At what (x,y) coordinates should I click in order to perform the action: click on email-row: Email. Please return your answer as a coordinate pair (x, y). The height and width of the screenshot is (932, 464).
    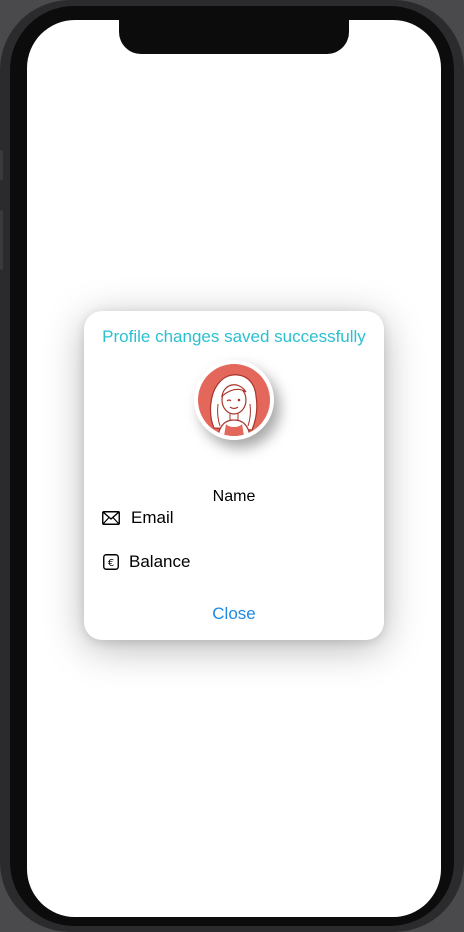
    Looking at the image, I should click on (137, 518).